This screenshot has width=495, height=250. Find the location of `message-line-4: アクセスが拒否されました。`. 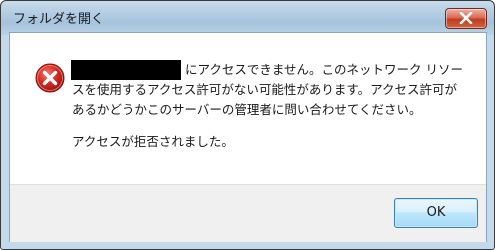

message-line-4: アクセスが拒否されました。 is located at coordinates (153, 141).